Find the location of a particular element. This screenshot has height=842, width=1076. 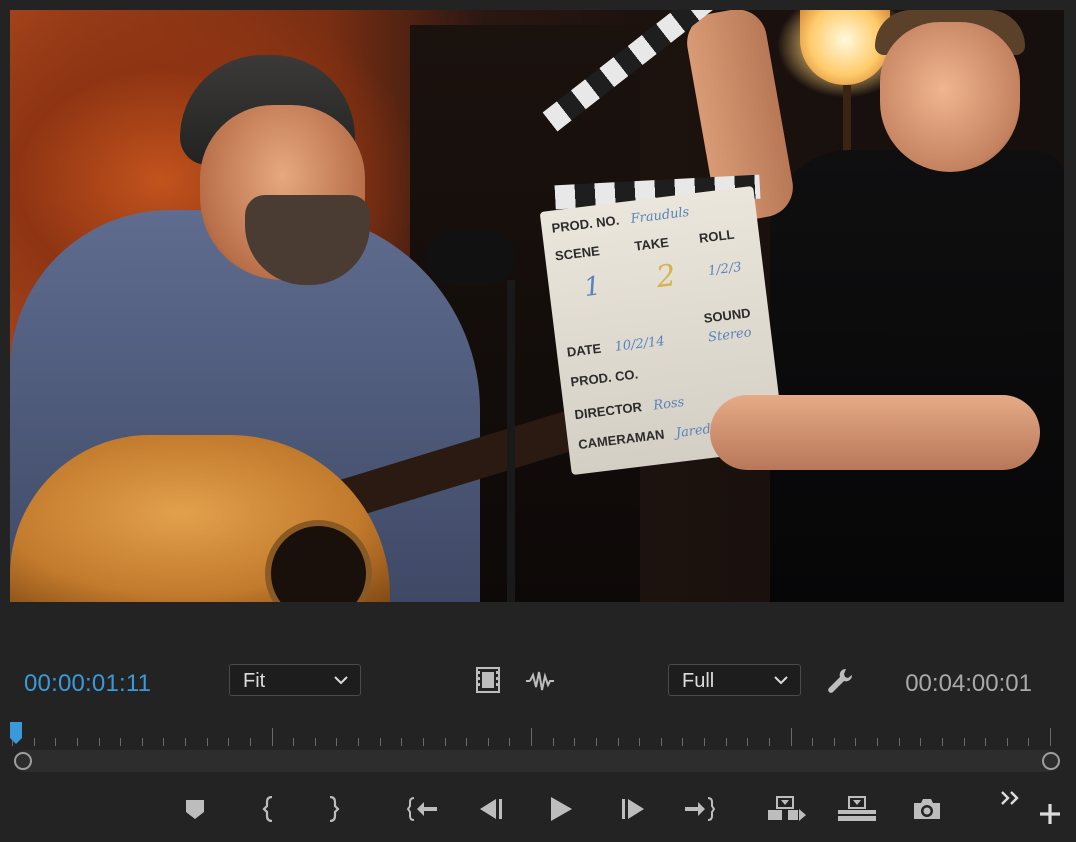

button-editor-button is located at coordinates (1050, 814).